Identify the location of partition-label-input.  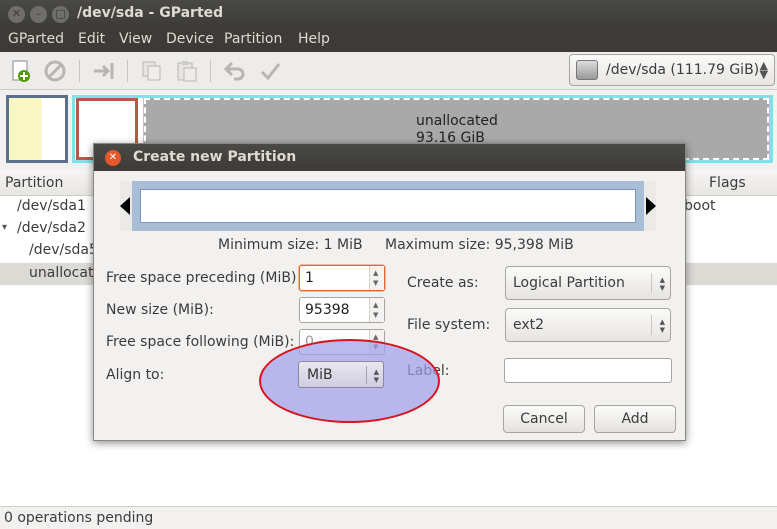
(588, 370).